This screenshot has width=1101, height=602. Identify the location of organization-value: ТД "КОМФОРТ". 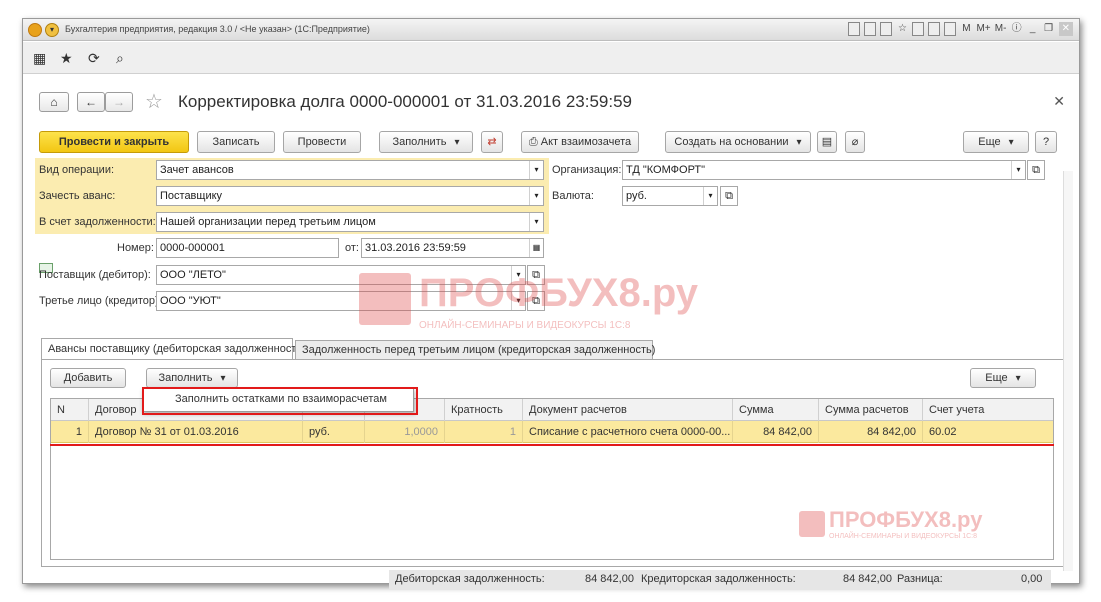
(666, 170).